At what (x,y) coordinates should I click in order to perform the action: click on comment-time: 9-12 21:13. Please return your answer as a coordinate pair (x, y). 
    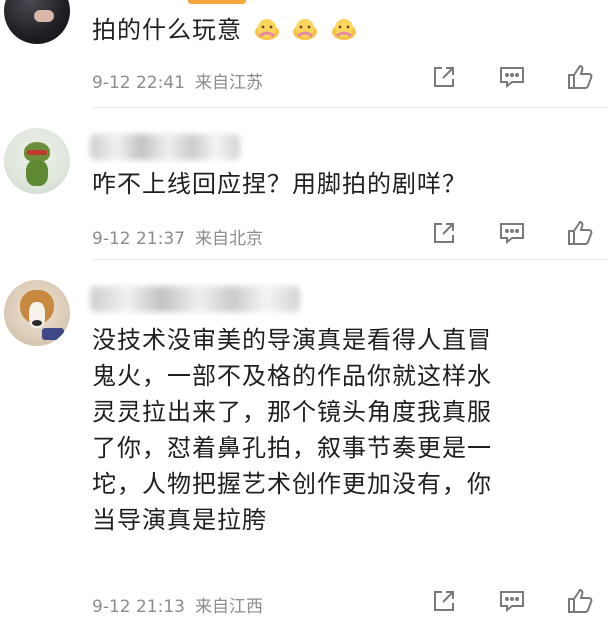
    Looking at the image, I should click on (138, 607).